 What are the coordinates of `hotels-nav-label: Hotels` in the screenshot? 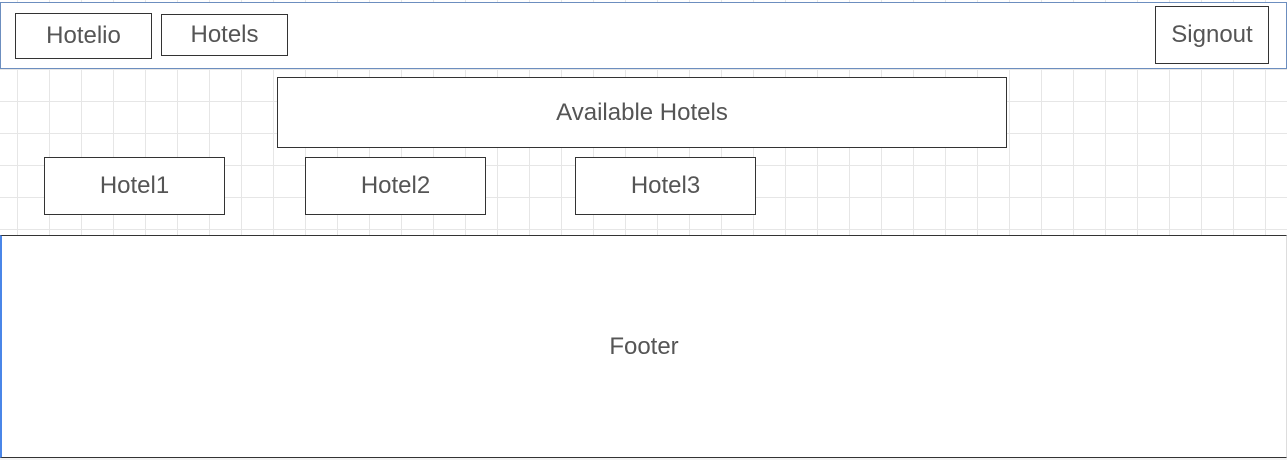 It's located at (224, 34).